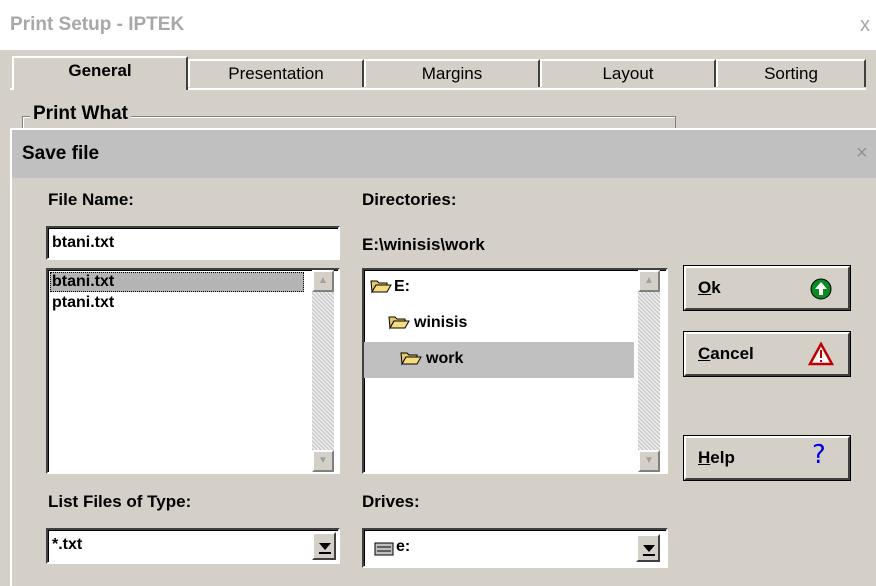 This screenshot has width=876, height=586. I want to click on tab-general: General, so click(100, 73).